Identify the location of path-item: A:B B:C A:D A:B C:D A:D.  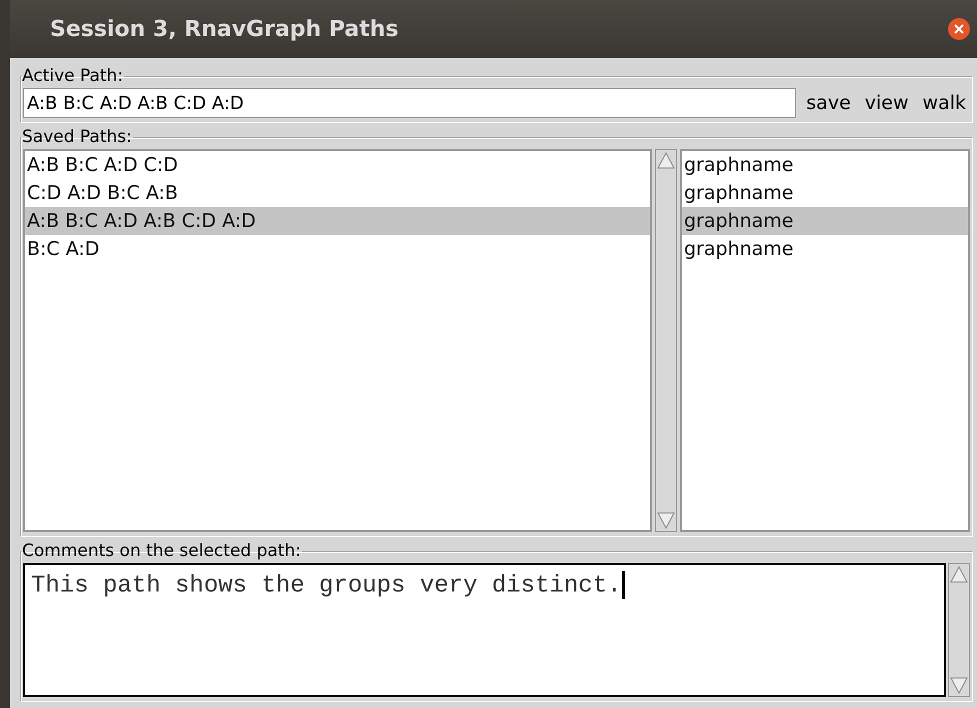
(337, 221).